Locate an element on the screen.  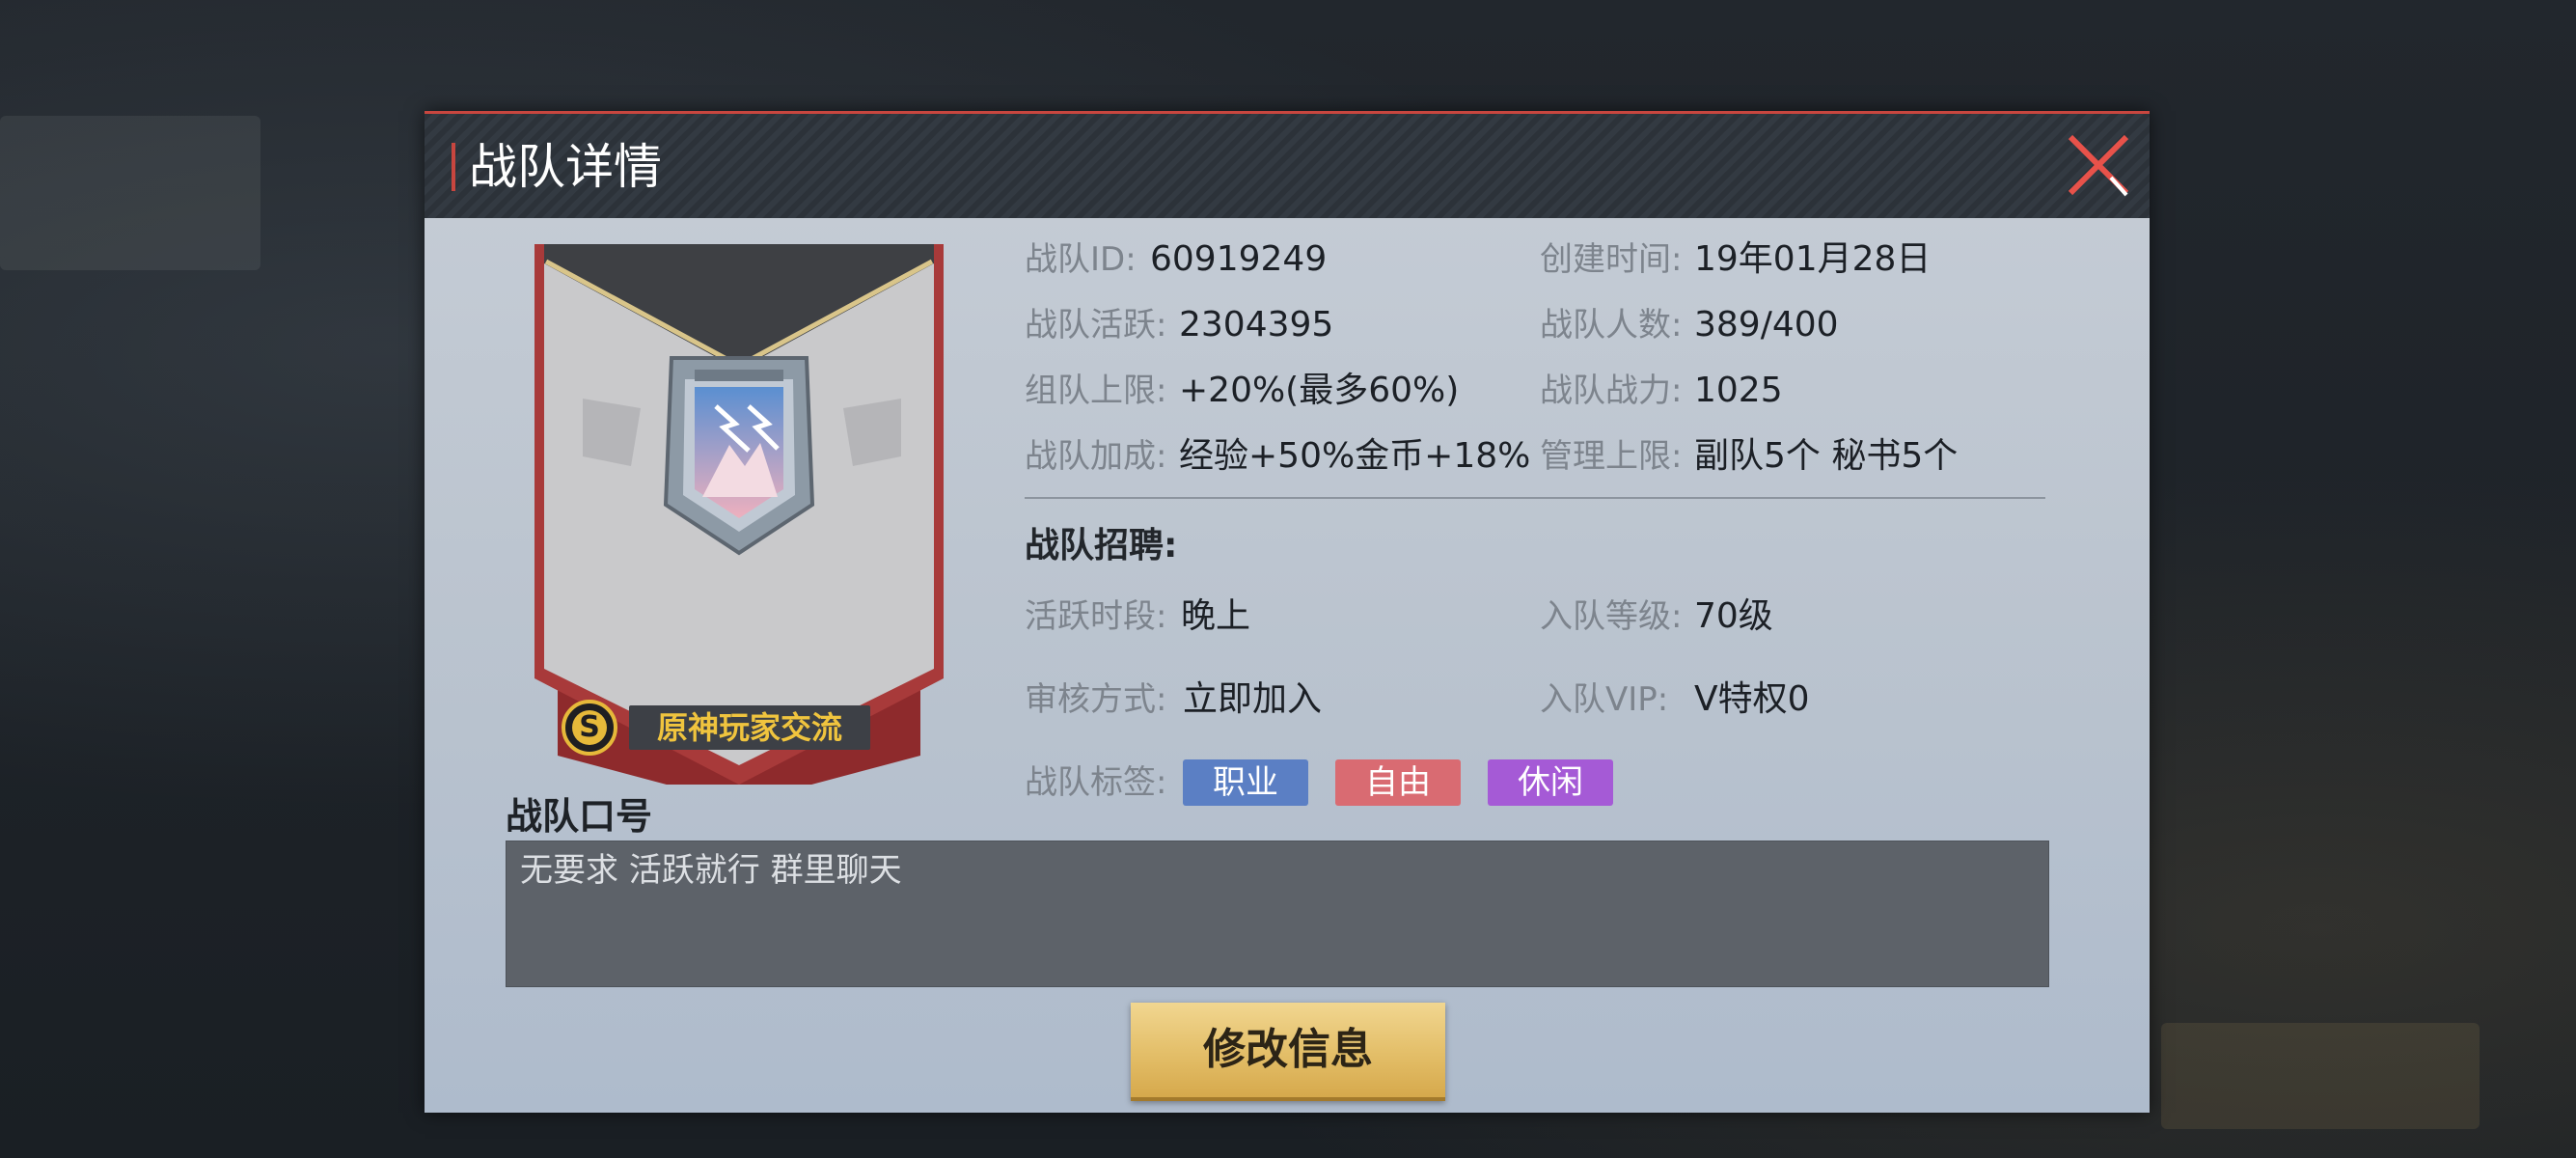
team-power-label: 战队战力: is located at coordinates (1612, 391).